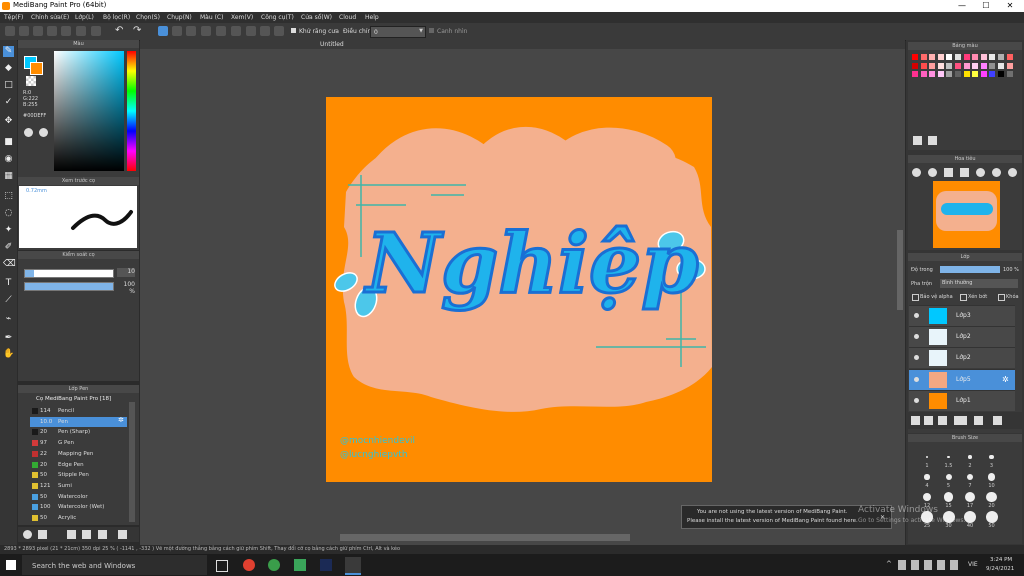  I want to click on fit-icon, so click(948, 172).